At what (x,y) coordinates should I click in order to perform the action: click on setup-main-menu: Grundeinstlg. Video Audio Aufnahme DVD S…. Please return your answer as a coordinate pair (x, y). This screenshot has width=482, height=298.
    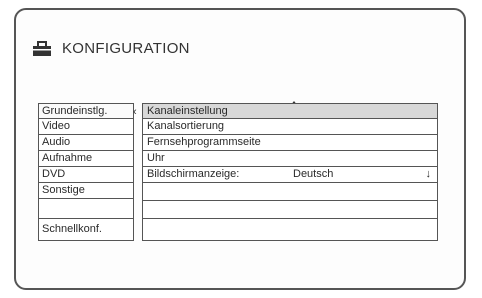
    Looking at the image, I should click on (87, 172).